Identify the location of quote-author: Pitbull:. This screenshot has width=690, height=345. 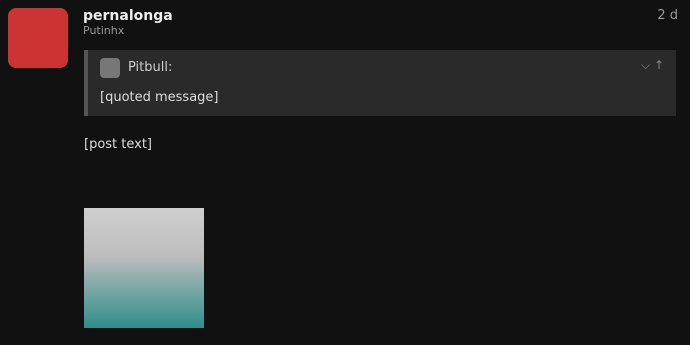
(150, 67).